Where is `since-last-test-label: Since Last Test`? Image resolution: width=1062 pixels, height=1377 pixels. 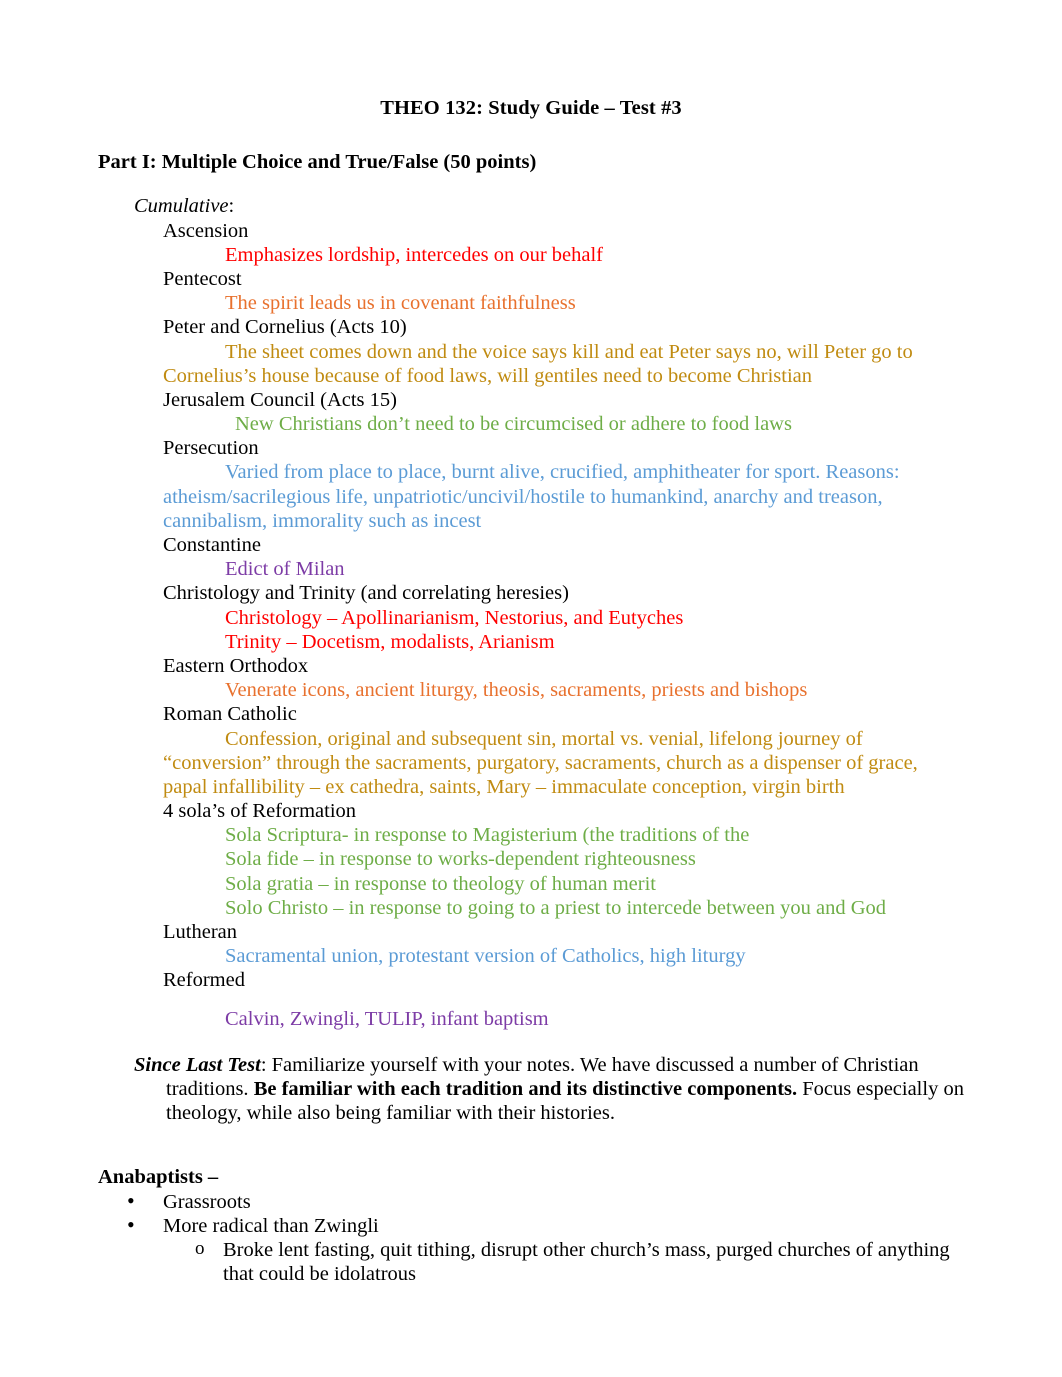 since-last-test-label: Since Last Test is located at coordinates (197, 1064).